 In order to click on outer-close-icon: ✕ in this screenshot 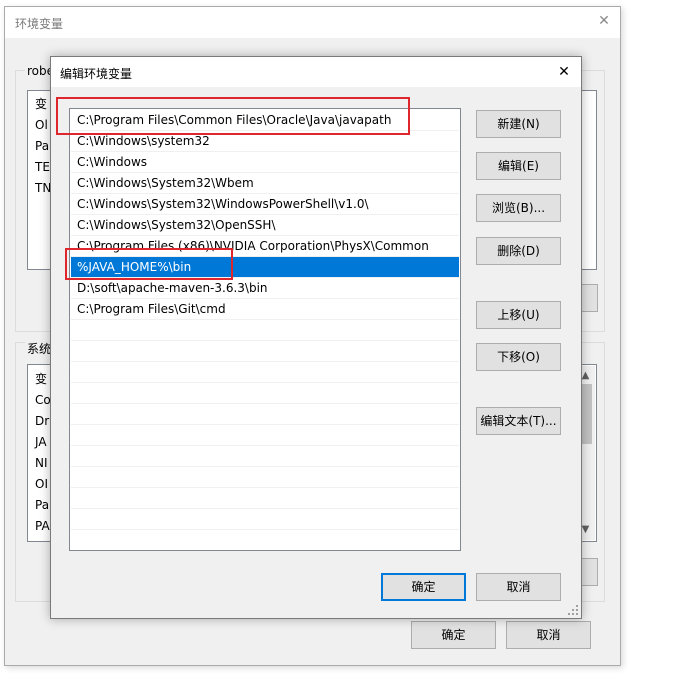, I will do `click(604, 21)`.